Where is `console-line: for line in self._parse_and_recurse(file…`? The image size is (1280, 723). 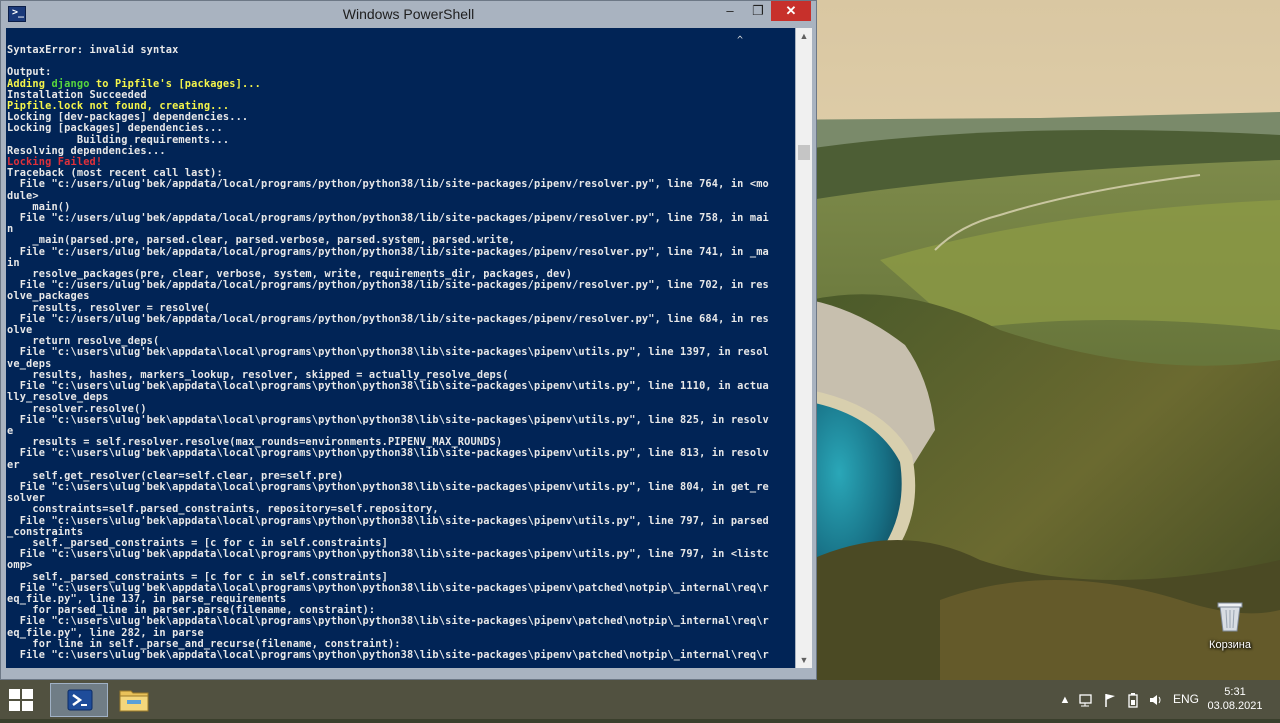
console-line: for line in self._parse_and_recurse(file… is located at coordinates (204, 644).